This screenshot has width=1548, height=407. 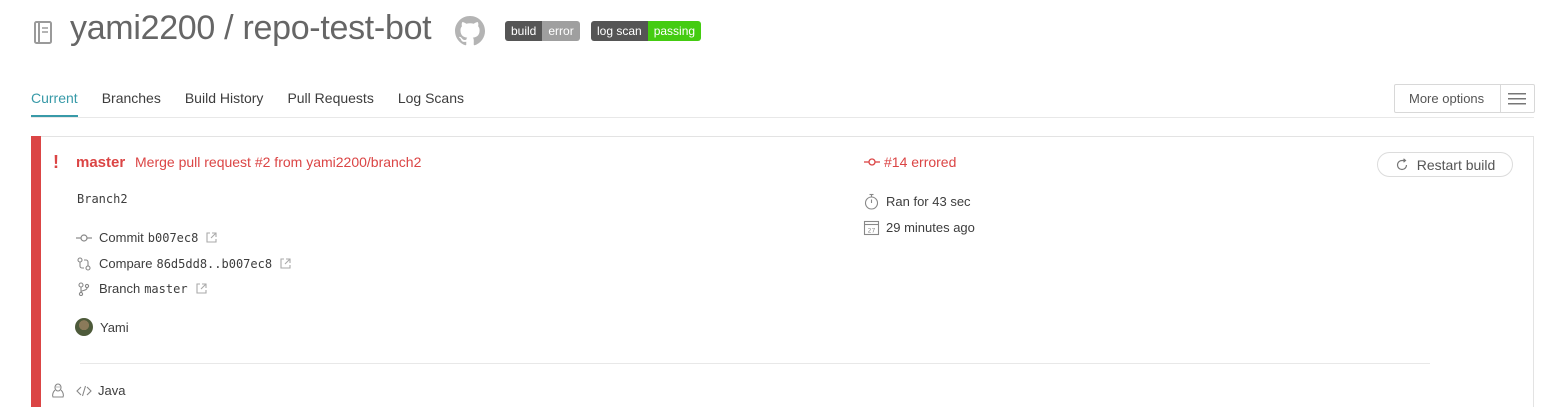 What do you see at coordinates (114, 327) in the screenshot?
I see `author-name: Yami` at bounding box center [114, 327].